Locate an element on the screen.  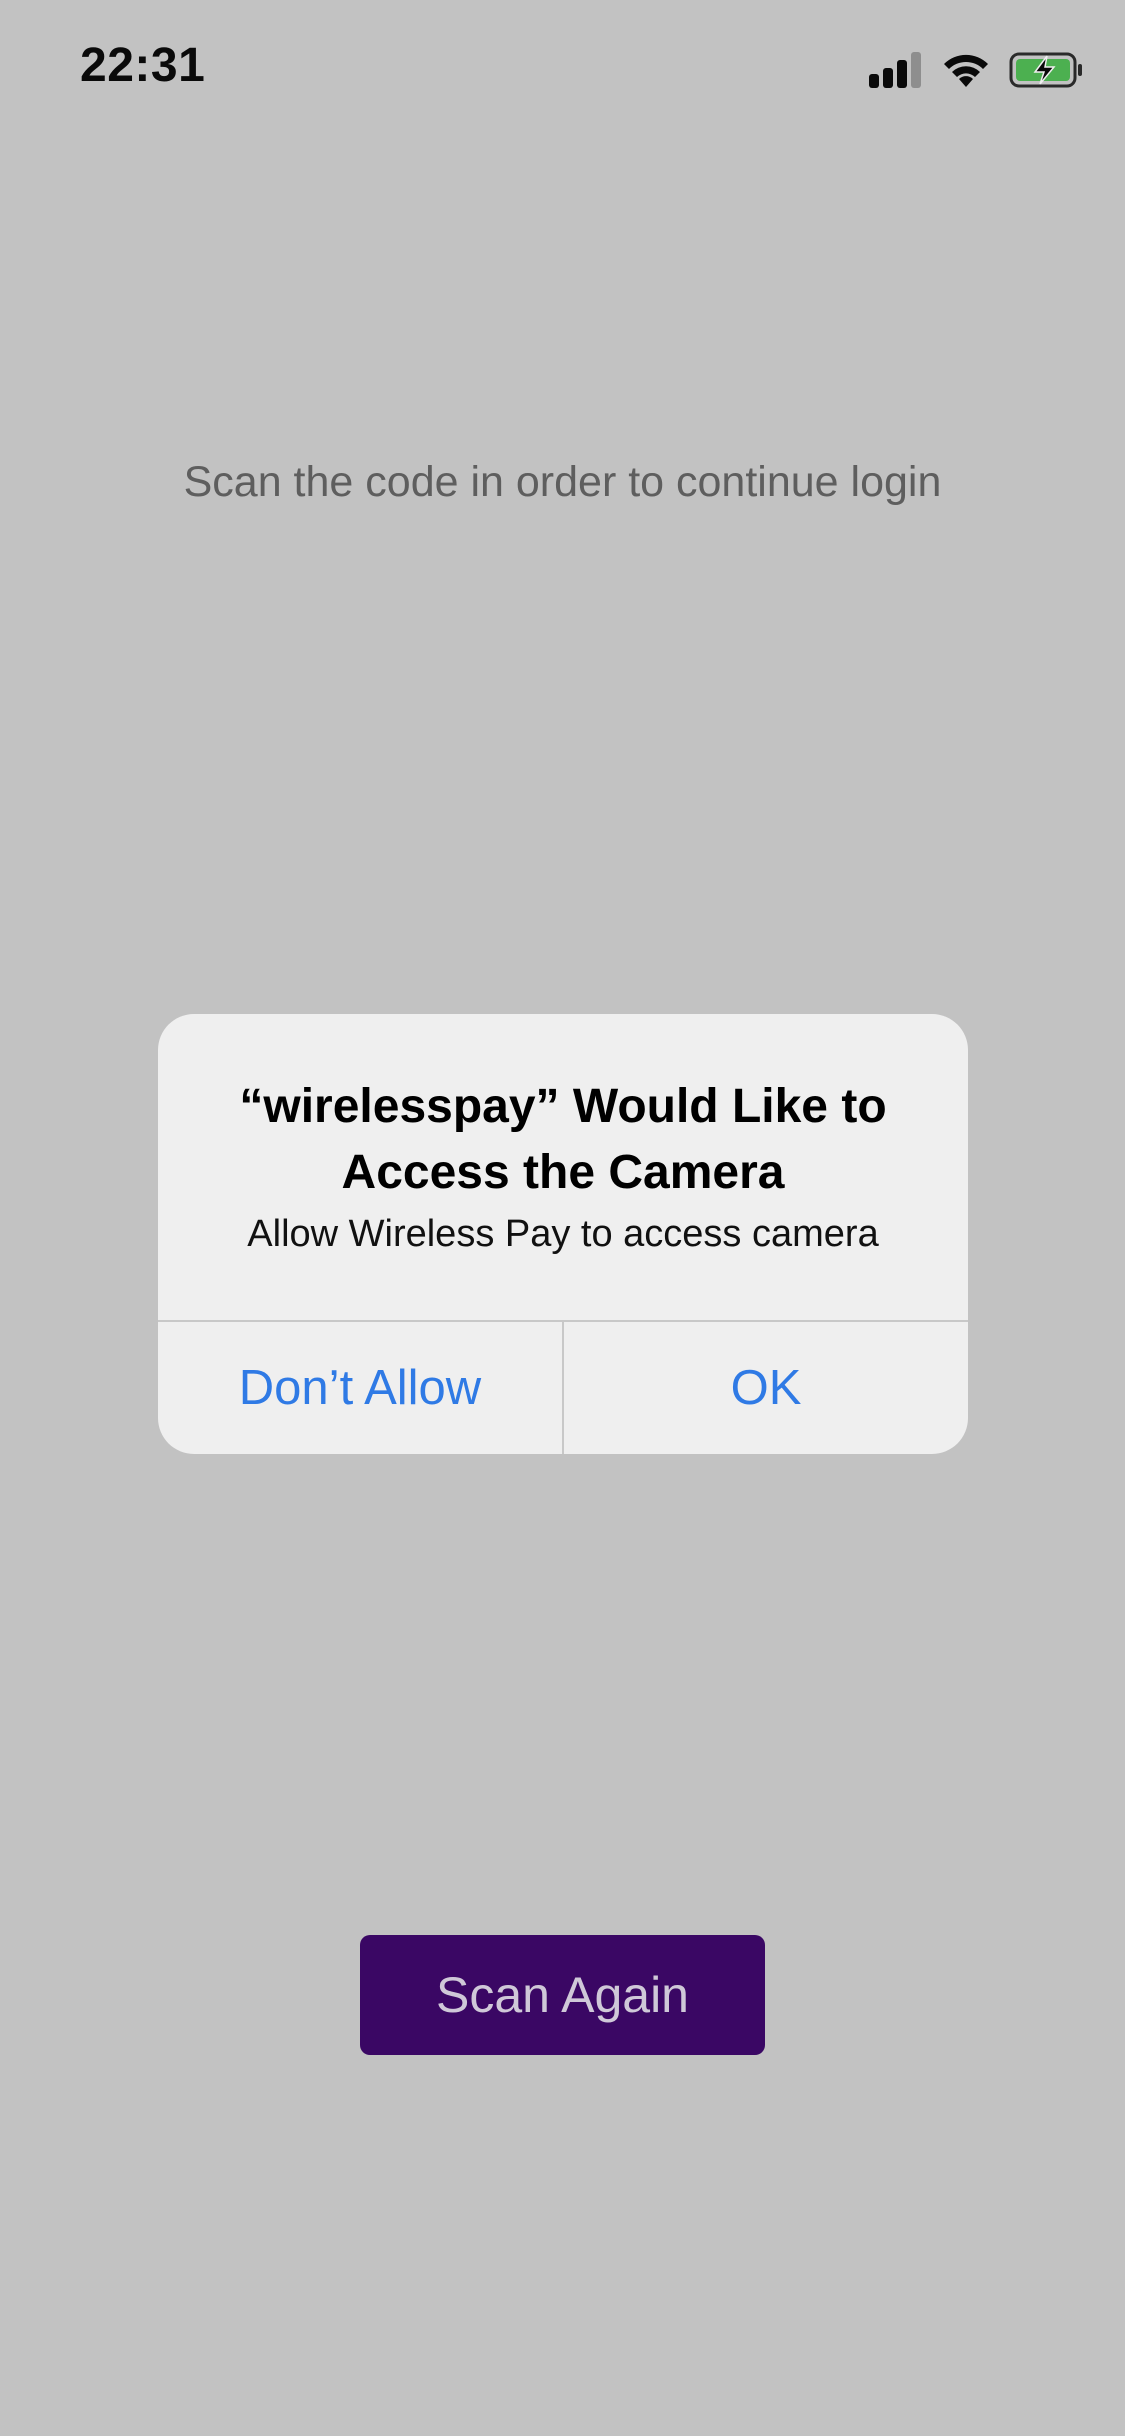
status-bar: 22:31 is located at coordinates (562, 70).